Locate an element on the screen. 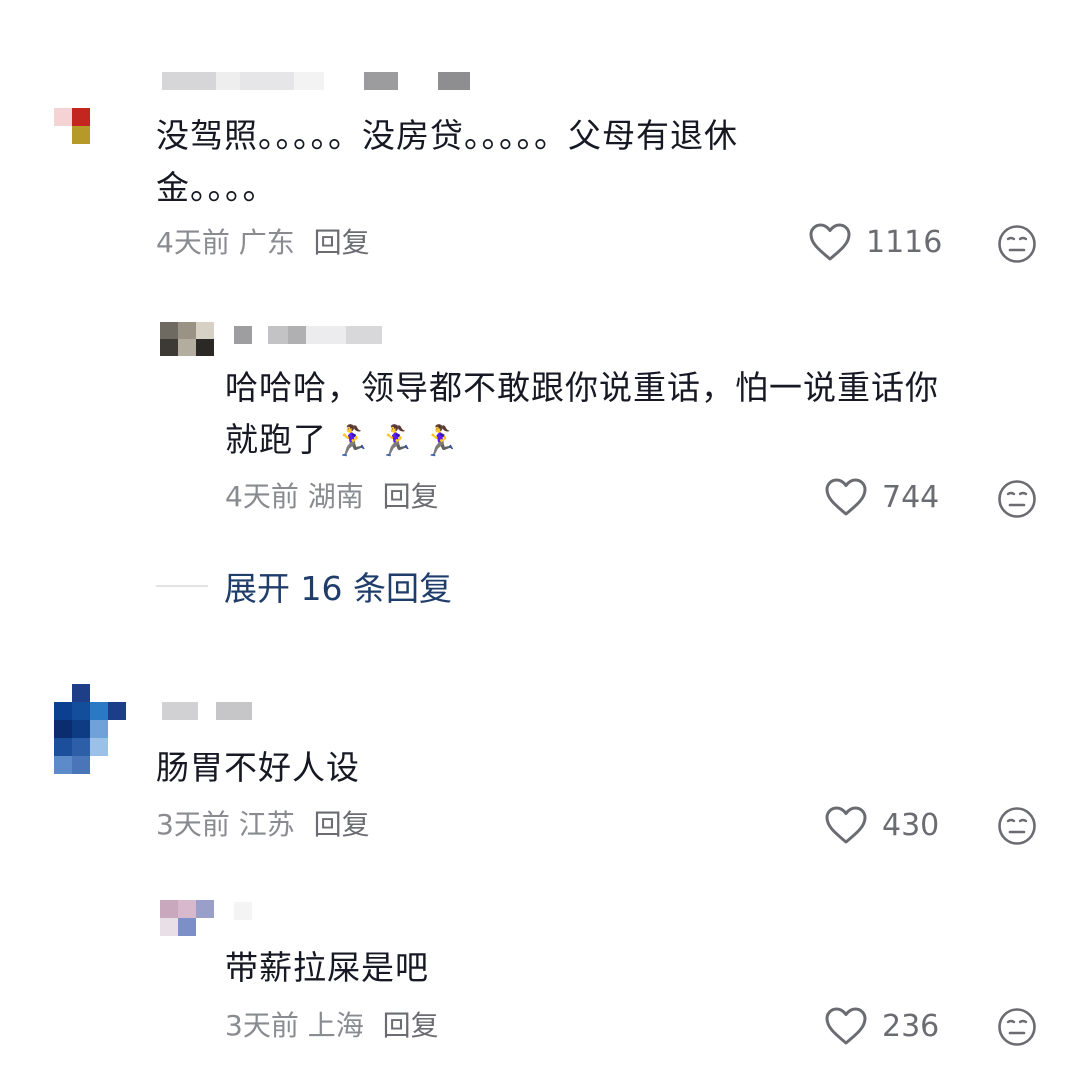 This screenshot has width=1091, height=1080. reply-location: 湖南 is located at coordinates (335, 496).